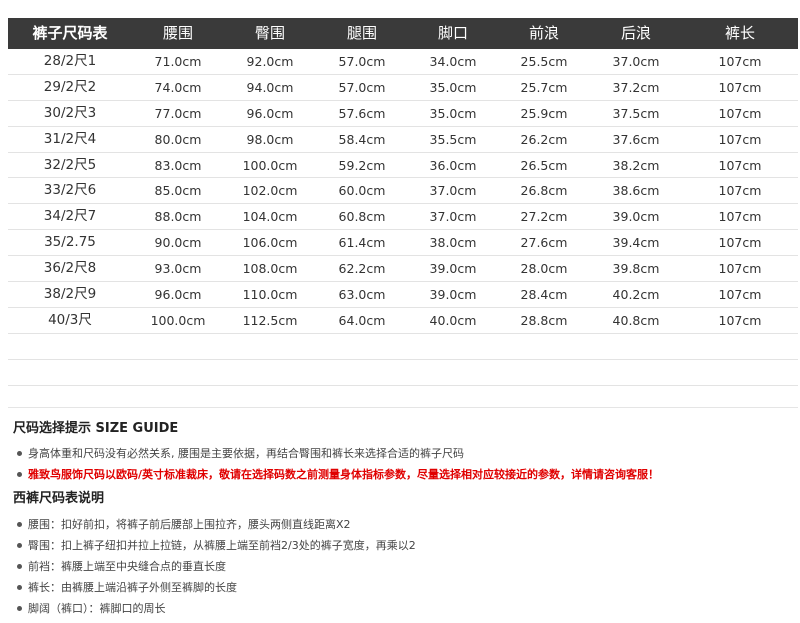  Describe the element at coordinates (452, 33) in the screenshot. I see `header-leg-opening: 脚口` at that location.